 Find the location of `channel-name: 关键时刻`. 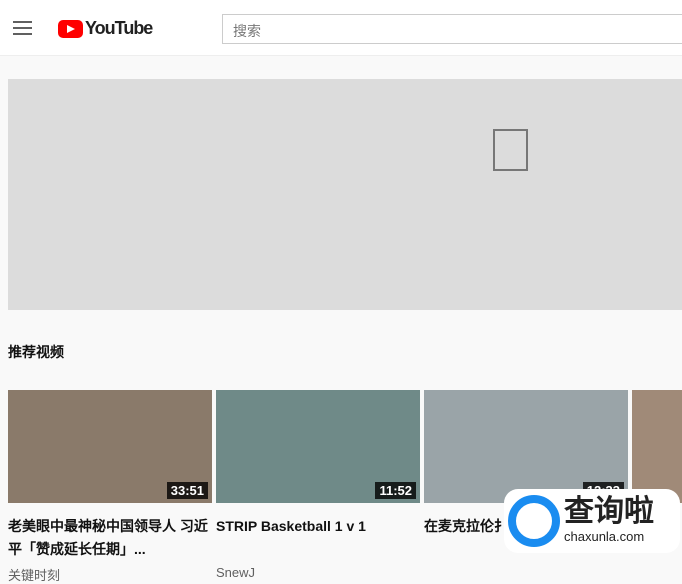

channel-name: 关键时刻 is located at coordinates (110, 574).